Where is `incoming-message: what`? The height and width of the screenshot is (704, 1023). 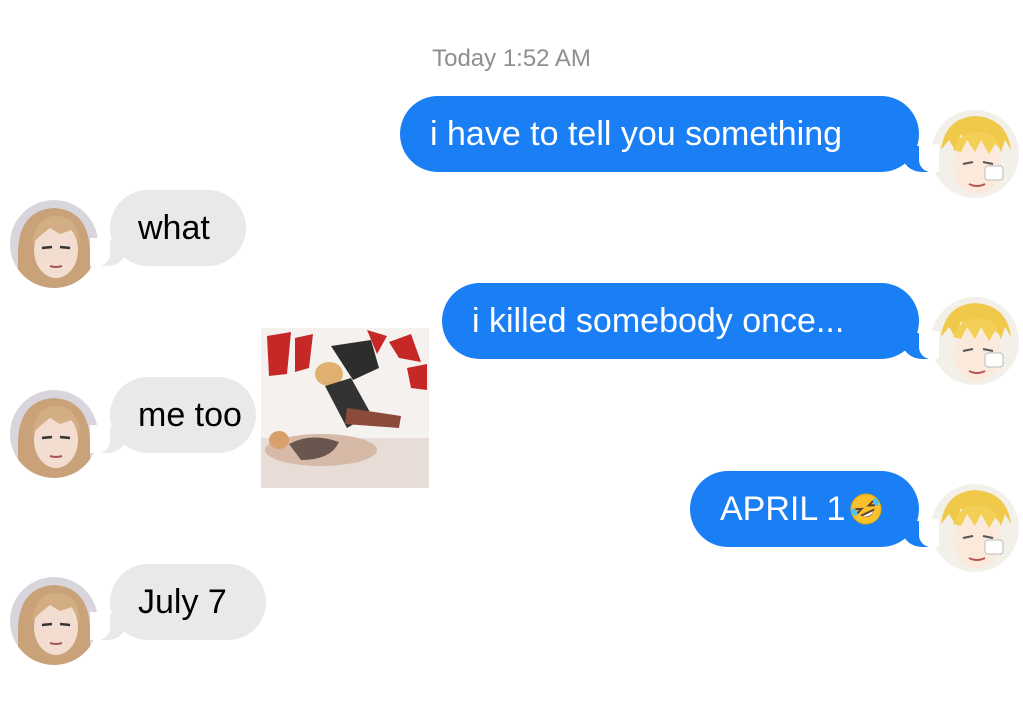
incoming-message: what is located at coordinates (168, 228).